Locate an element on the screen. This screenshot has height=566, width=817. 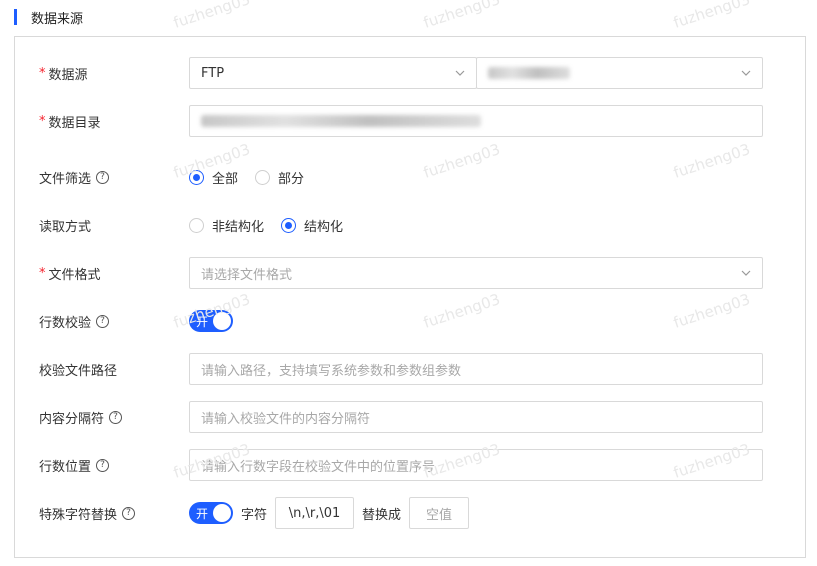
file-format-placeholder: 请选择文件格式 is located at coordinates (247, 275).